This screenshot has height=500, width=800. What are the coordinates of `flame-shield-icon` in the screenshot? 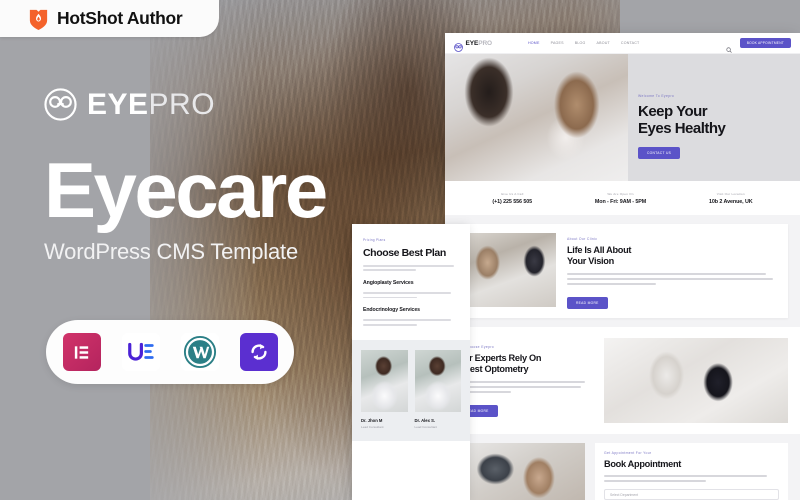 It's located at (38, 18).